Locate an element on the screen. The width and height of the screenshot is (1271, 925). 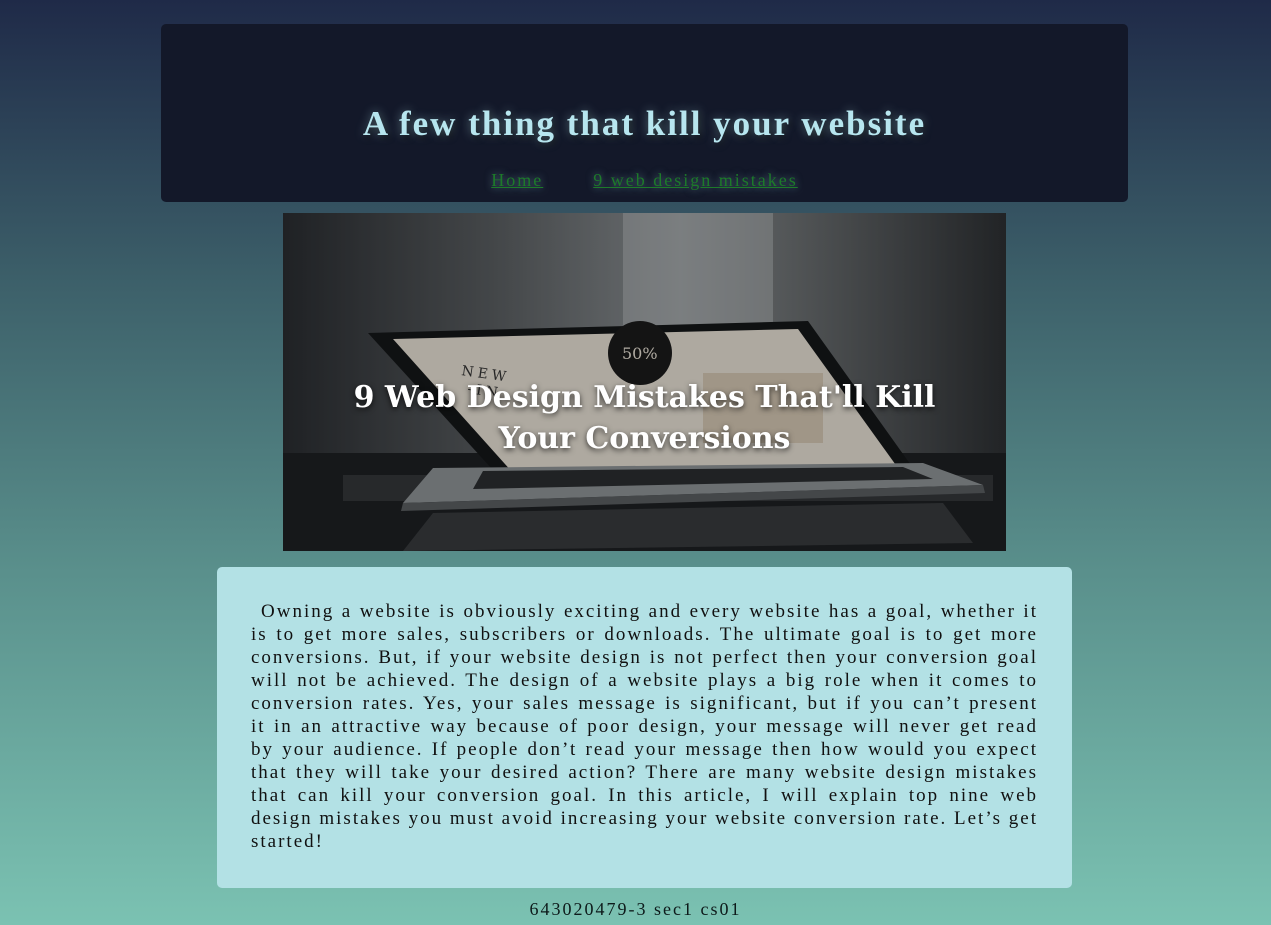
nav-link-9-web-design-mistakes: 9 web design mistakes is located at coordinates (695, 180).